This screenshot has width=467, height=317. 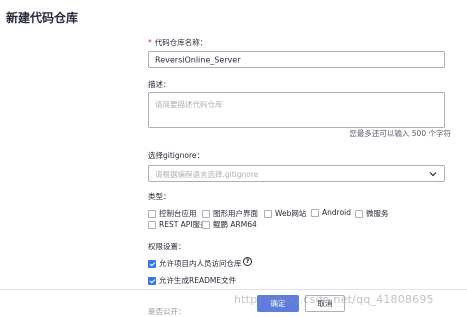 I want to click on gitignore-select: 请根据编程语言选择.gitignore, so click(x=296, y=173).